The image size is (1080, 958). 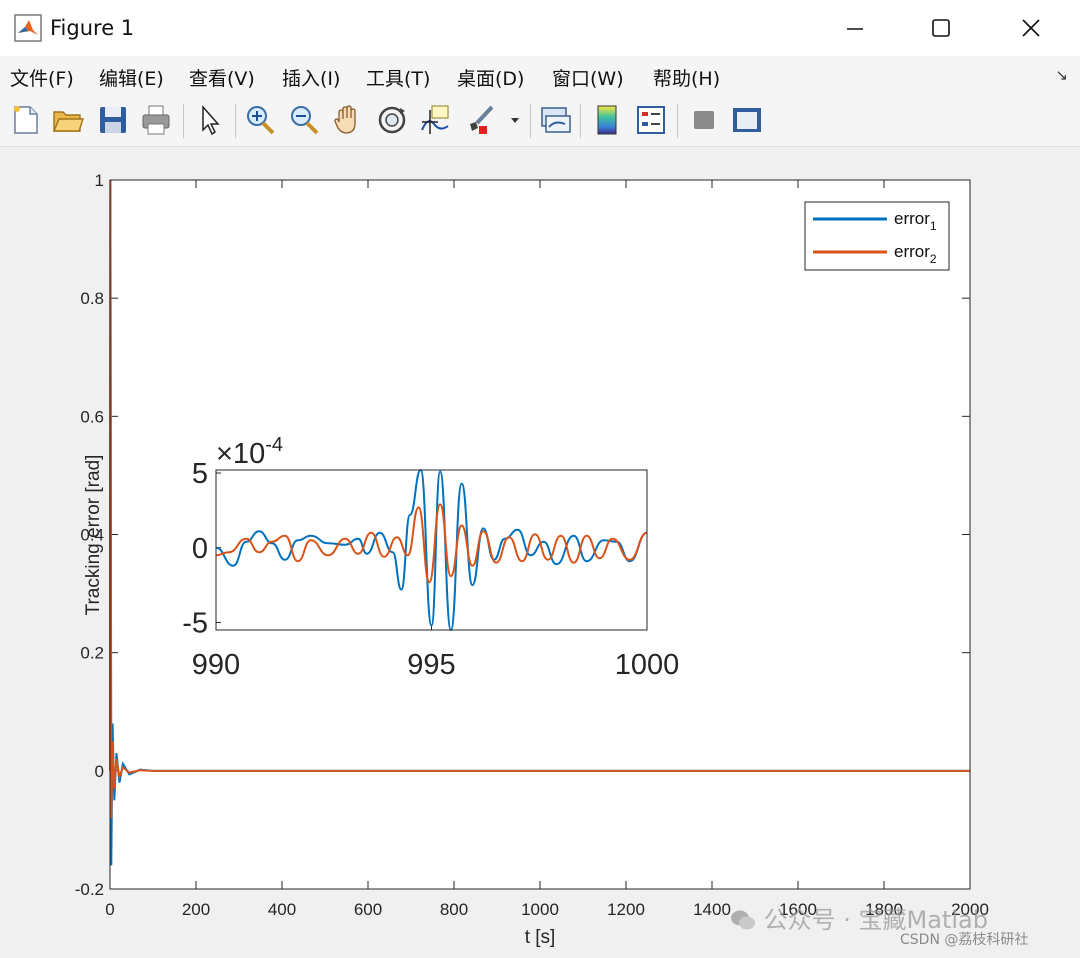 I want to click on legend-icon, so click(x=651, y=120).